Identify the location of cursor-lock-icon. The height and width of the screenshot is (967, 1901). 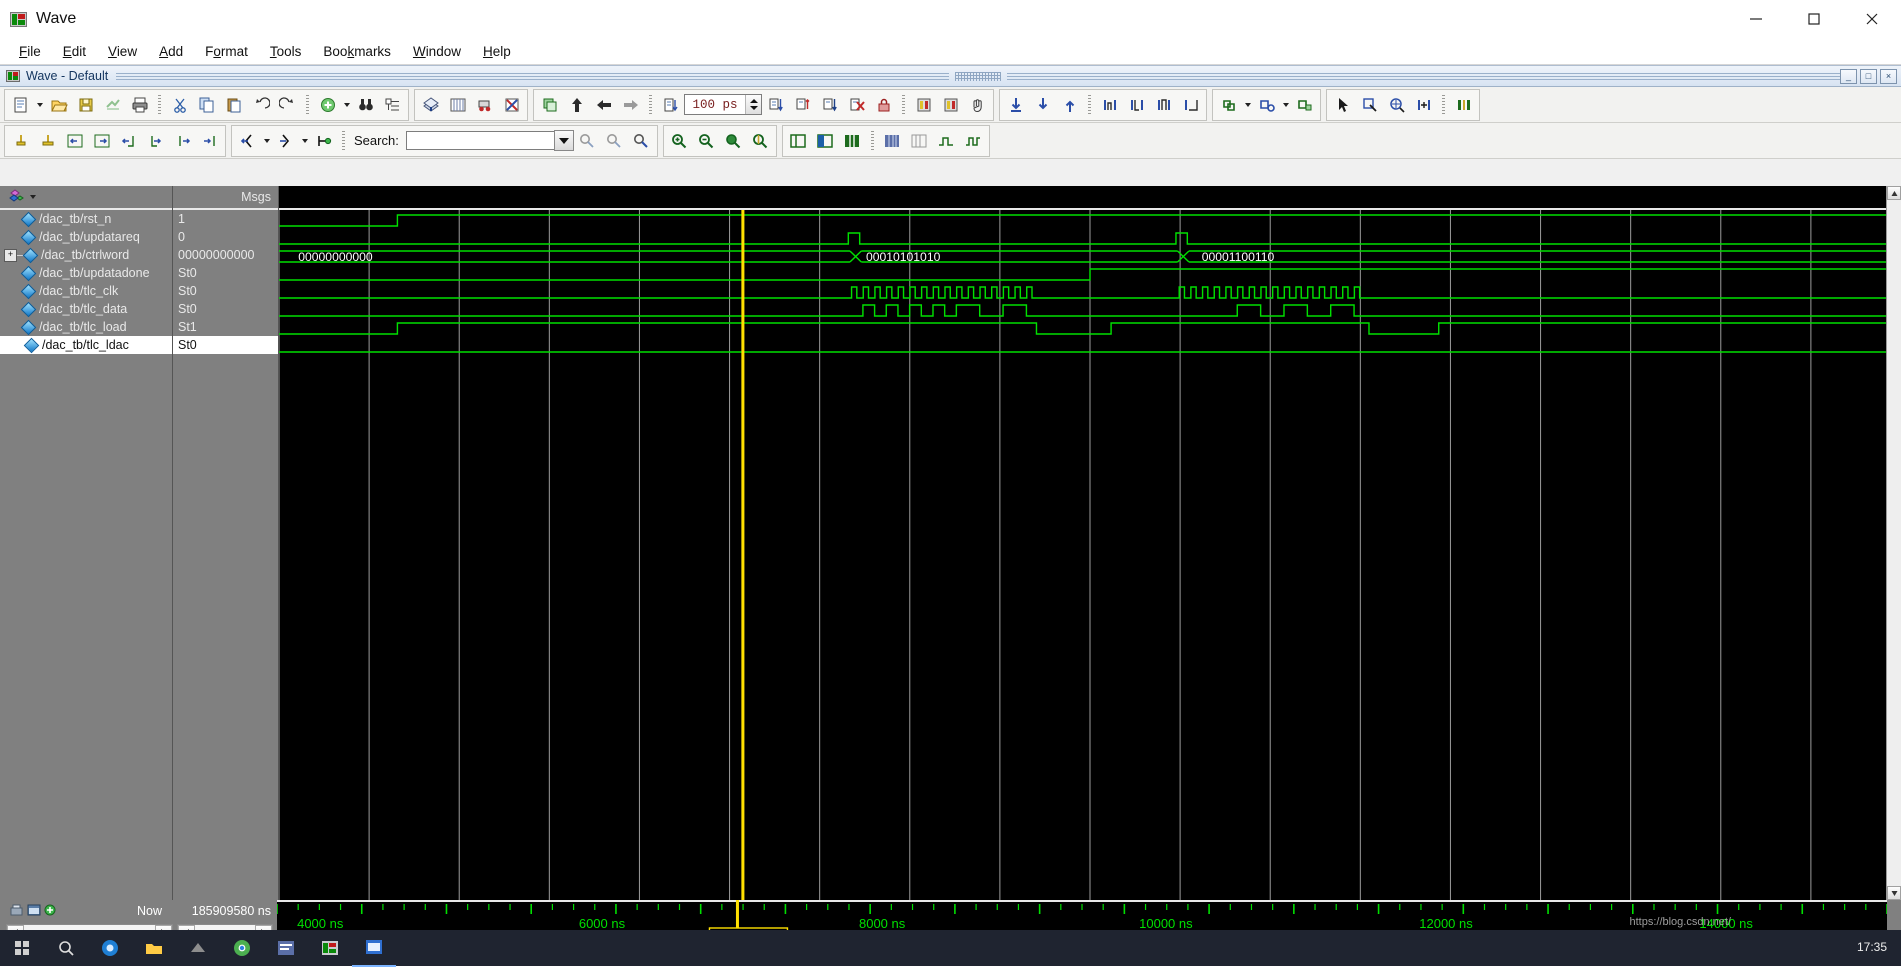
(883, 104).